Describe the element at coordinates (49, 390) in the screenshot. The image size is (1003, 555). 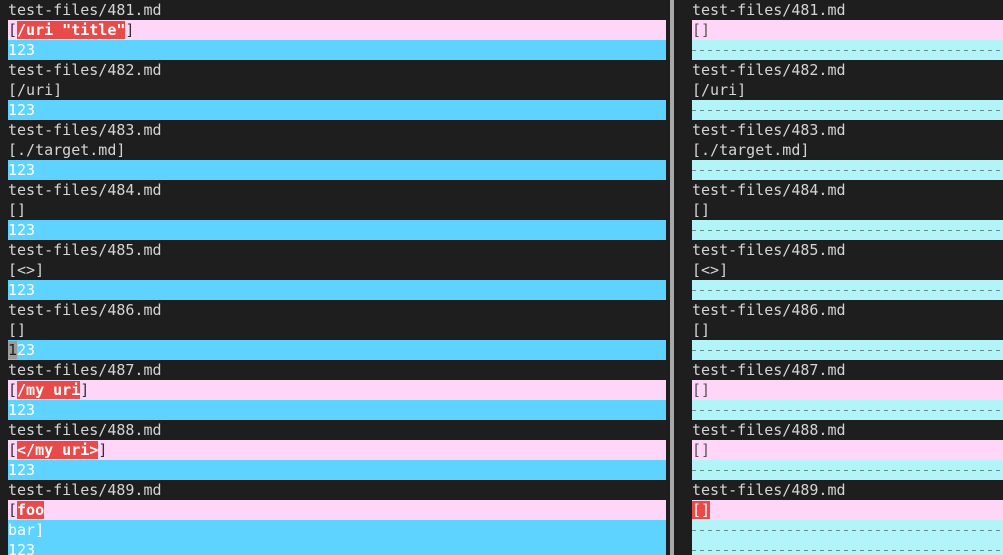
I see `changed-text-highlight: /my uri` at that location.